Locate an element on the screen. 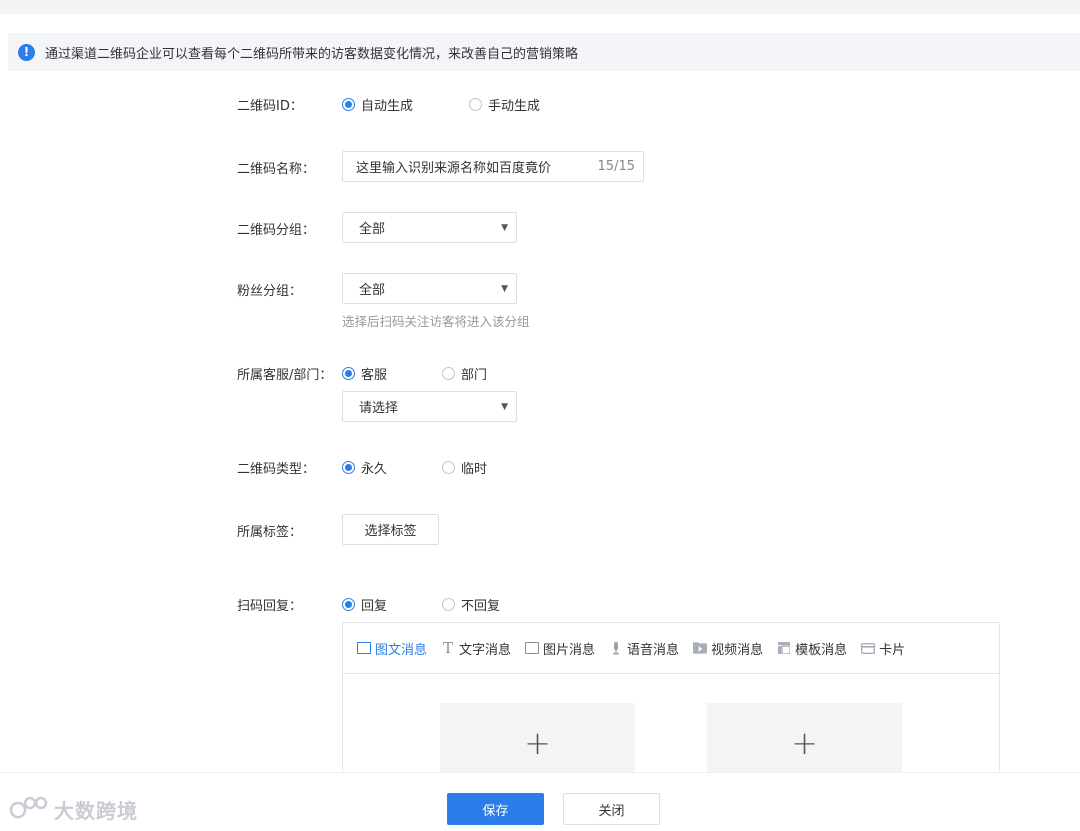 This screenshot has width=1080, height=831. message-type-tabs: 图文消息 T 文字消息 图片消息 语音消息 视频消息 模板消息 卡片 is located at coordinates (671, 648).